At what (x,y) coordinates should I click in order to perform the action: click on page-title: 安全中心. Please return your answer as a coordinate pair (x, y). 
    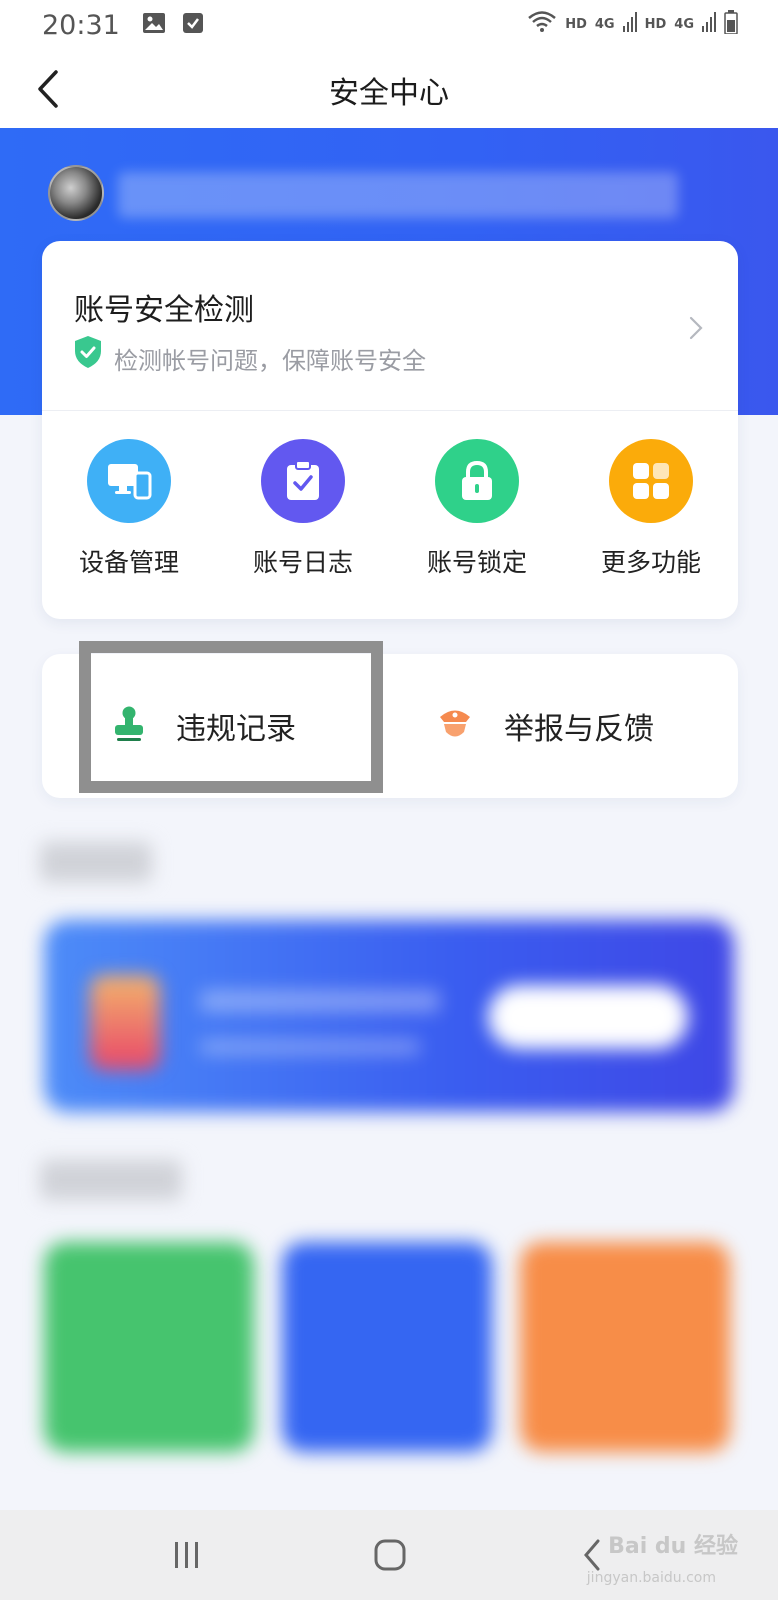
    Looking at the image, I should click on (389, 93).